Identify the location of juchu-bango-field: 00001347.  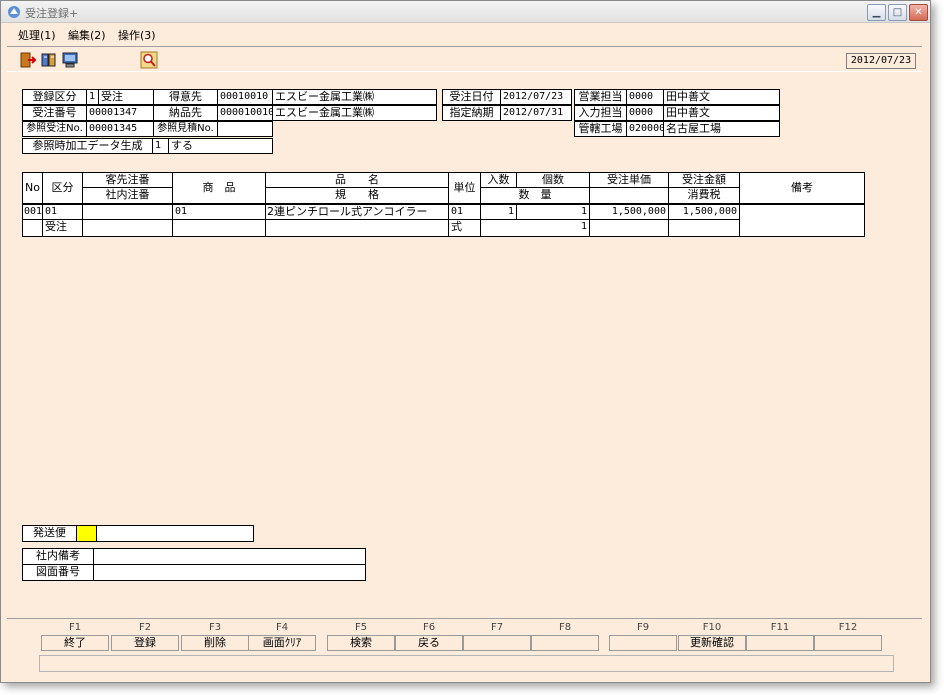
(120, 113).